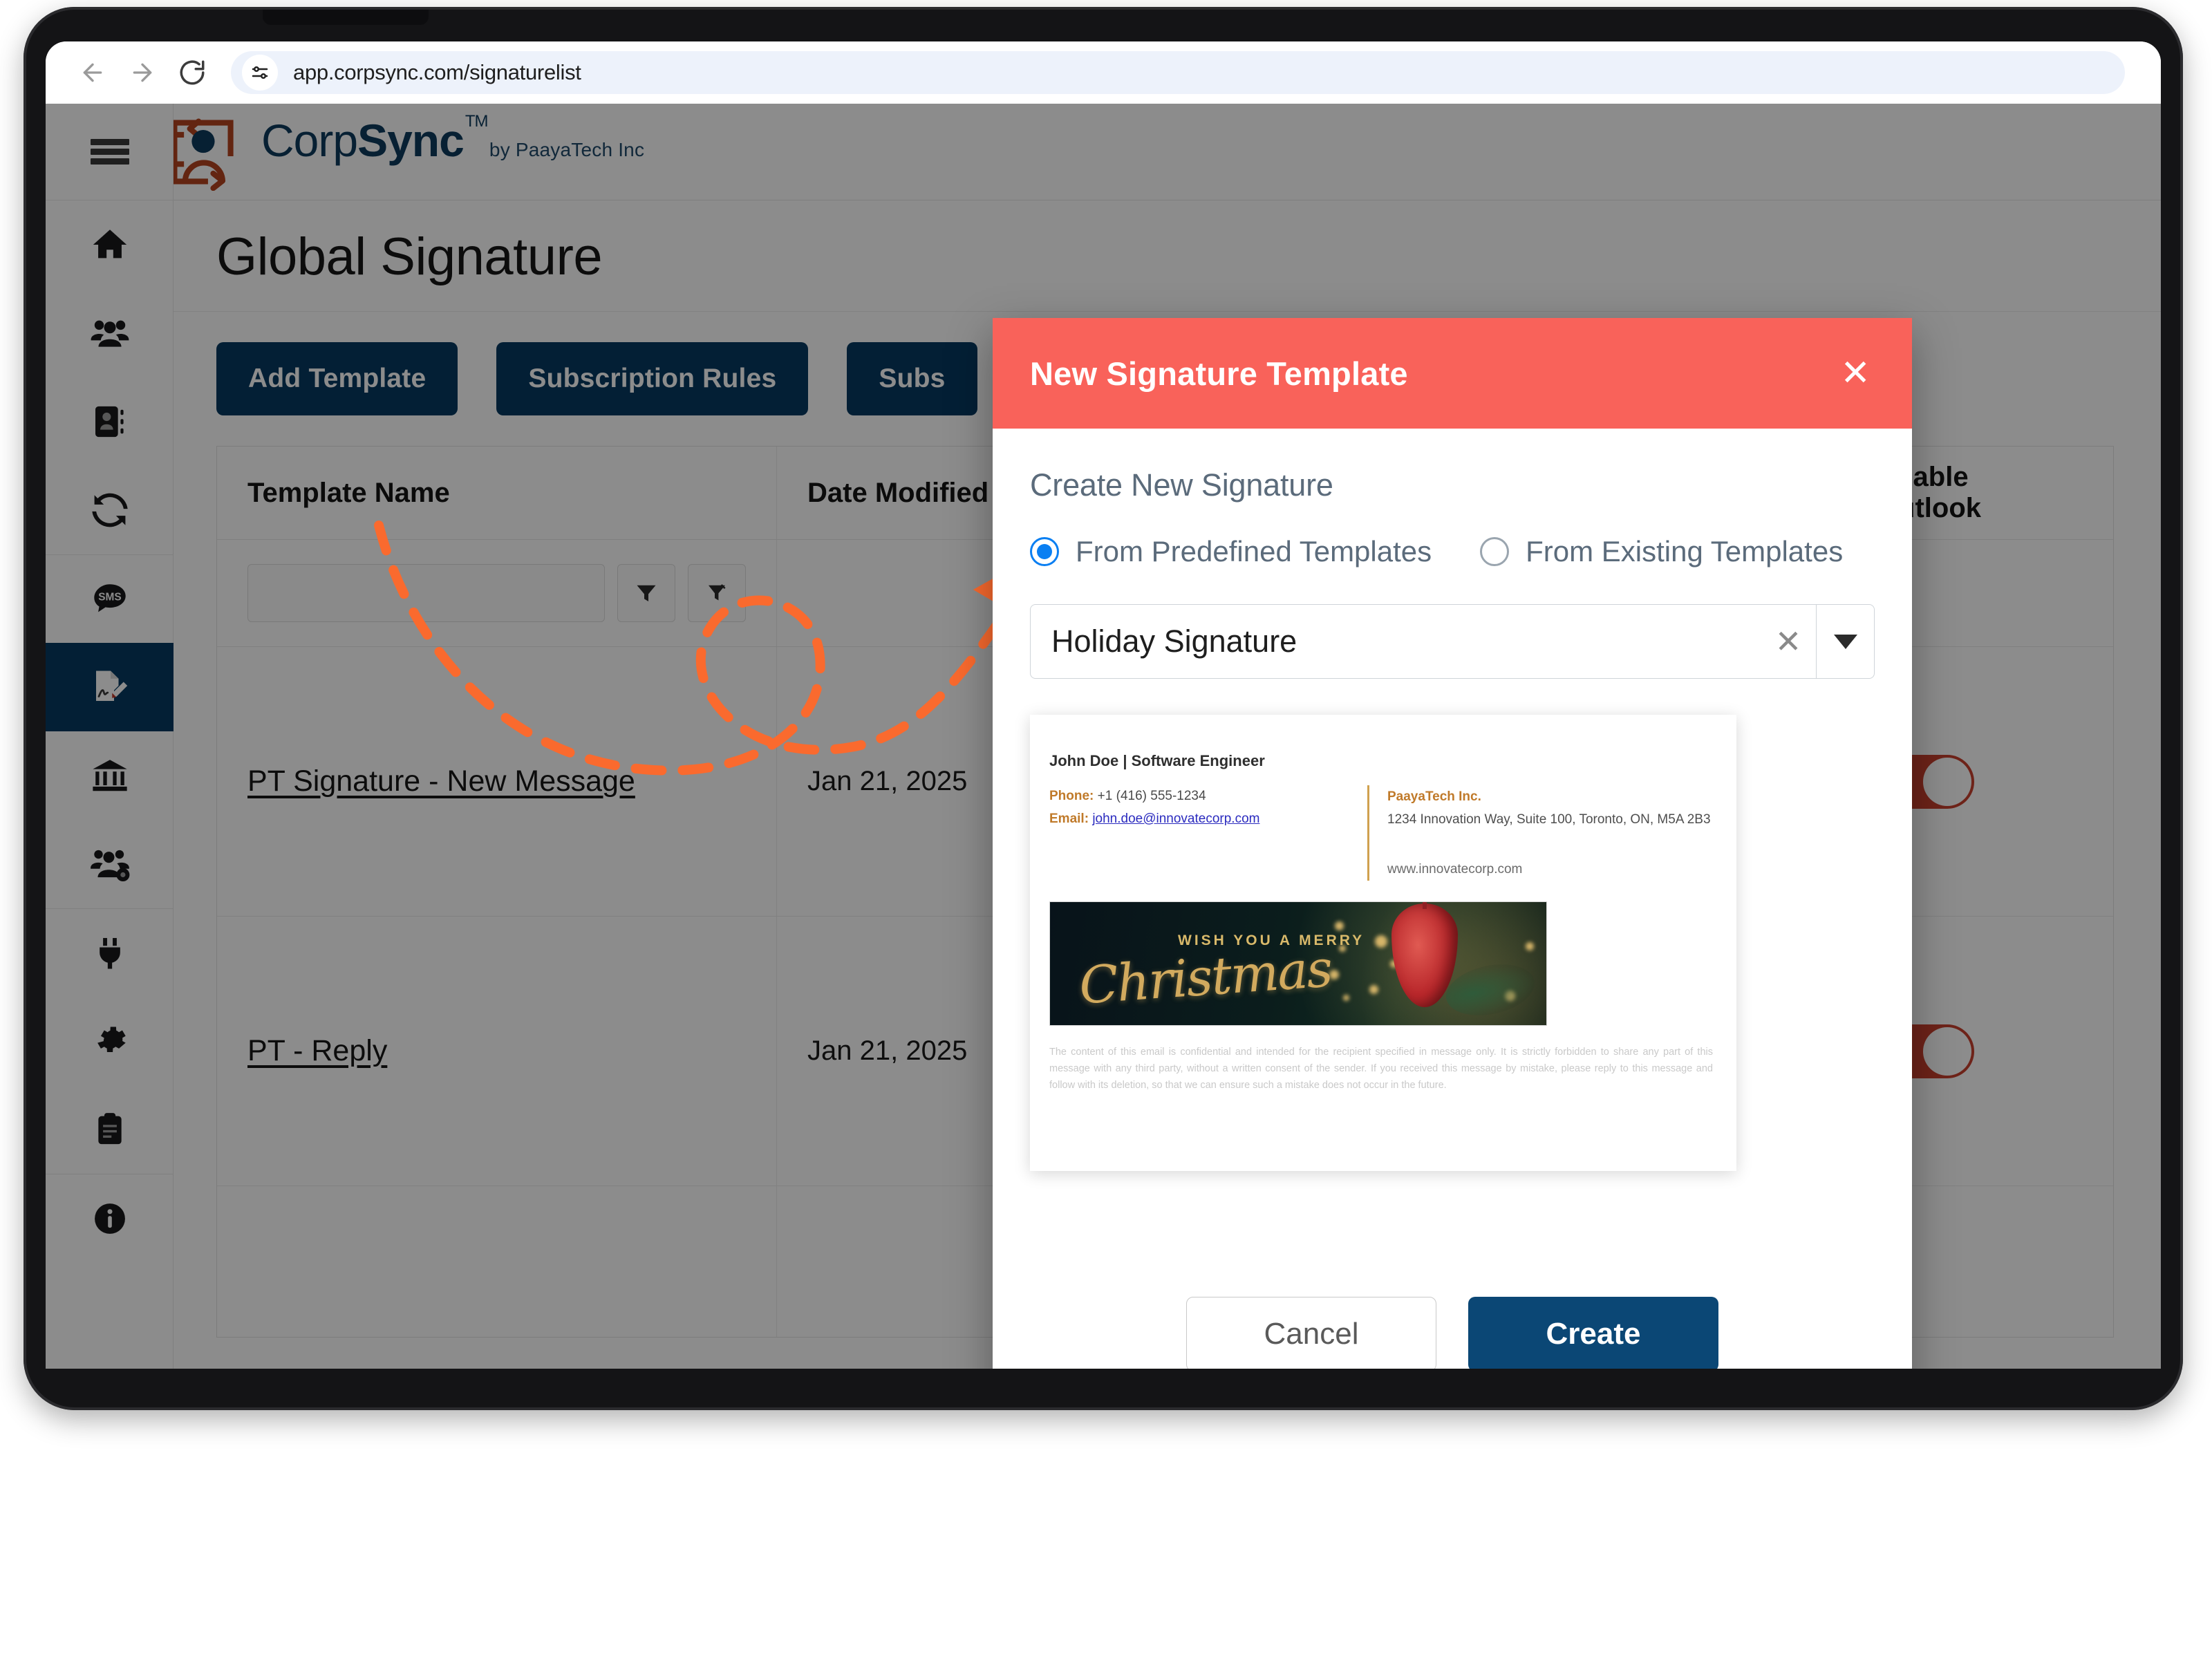  What do you see at coordinates (92, 72) in the screenshot?
I see `back-arrow-icon` at bounding box center [92, 72].